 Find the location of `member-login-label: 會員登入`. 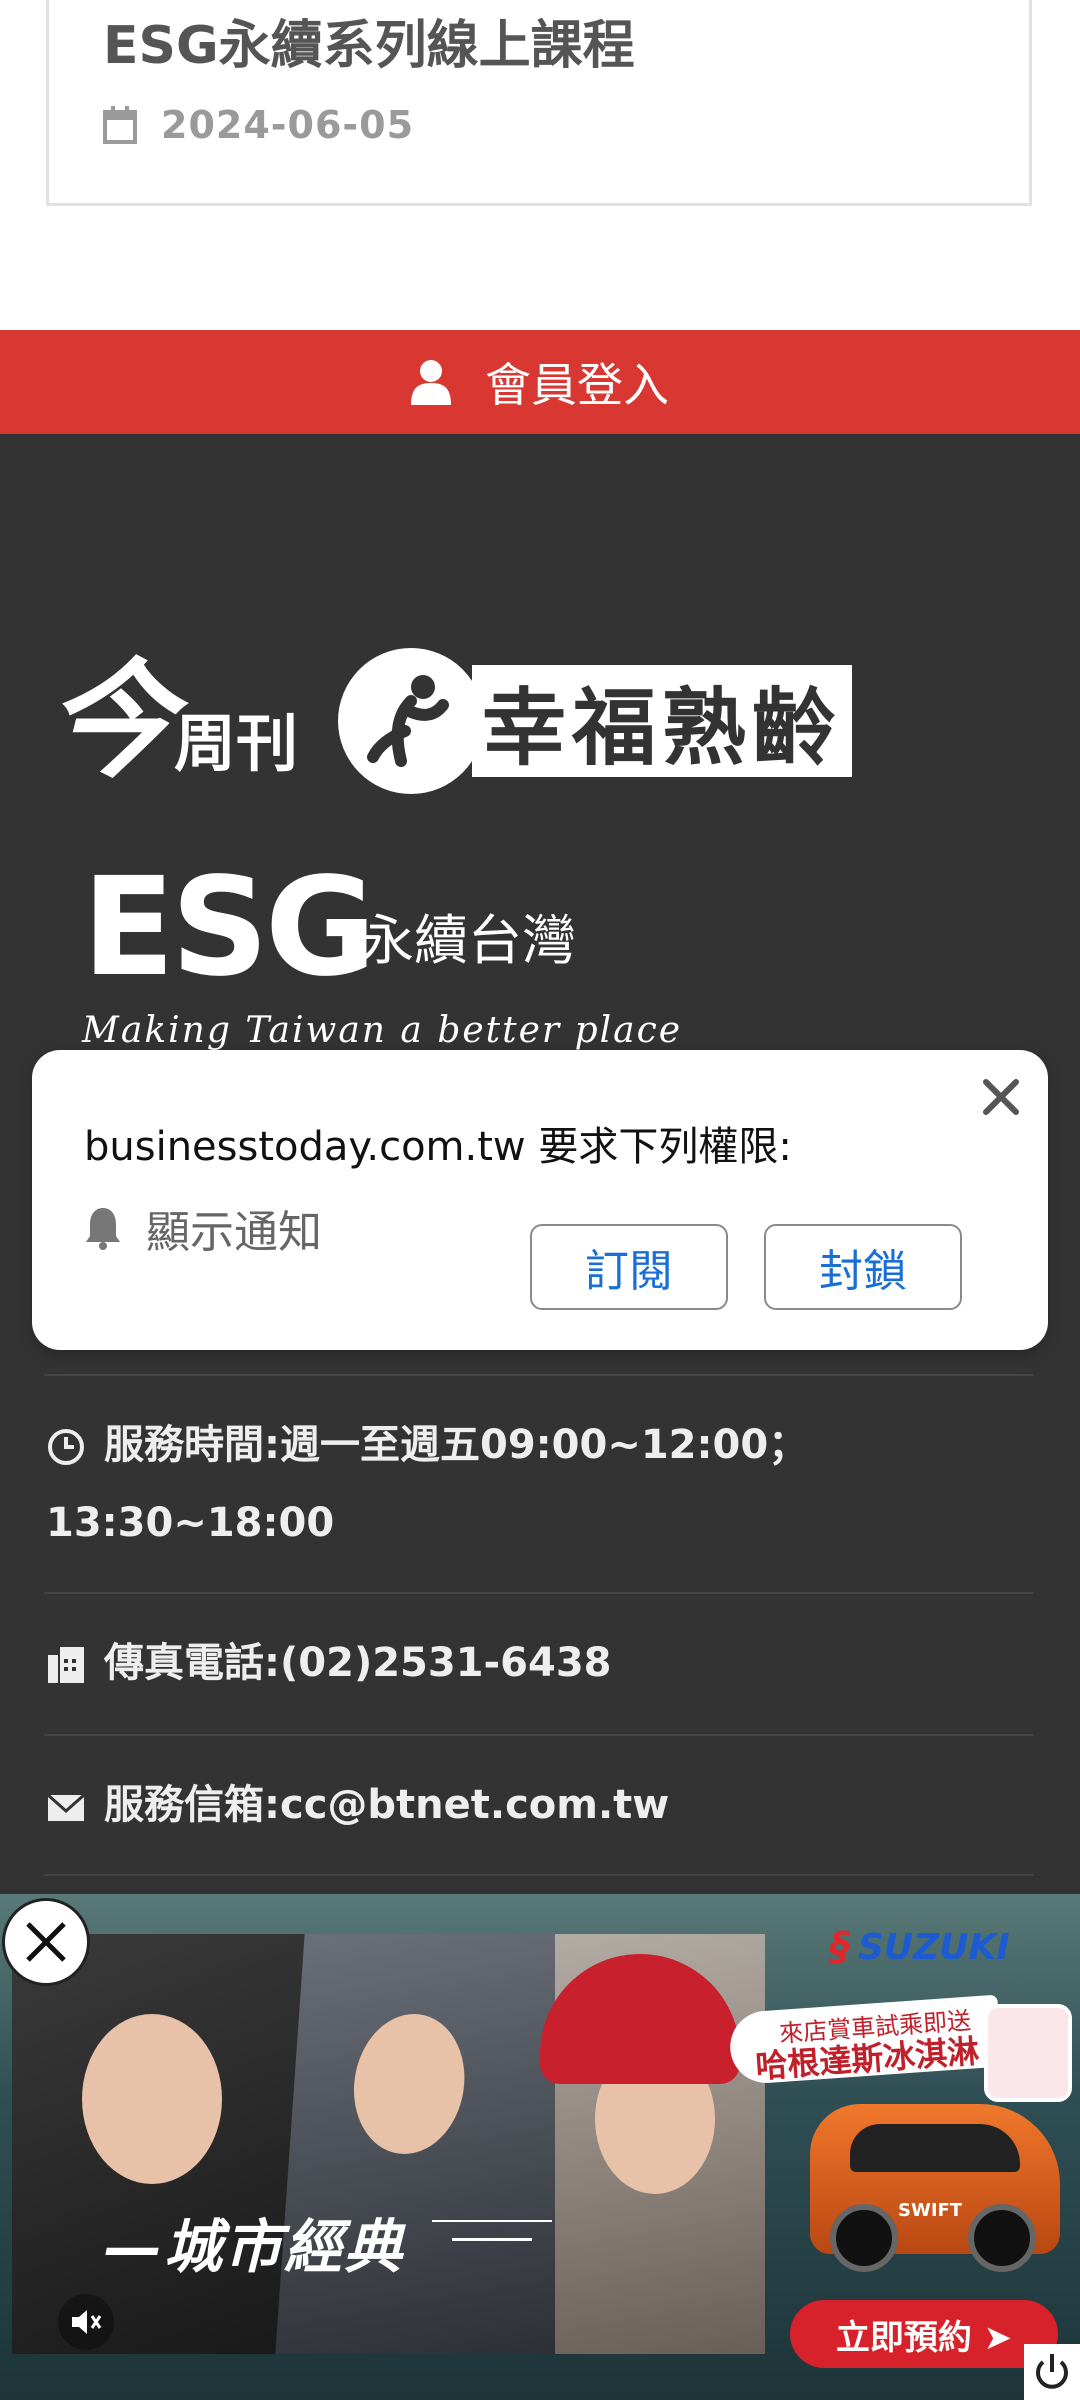

member-login-label: 會員登入 is located at coordinates (577, 385).